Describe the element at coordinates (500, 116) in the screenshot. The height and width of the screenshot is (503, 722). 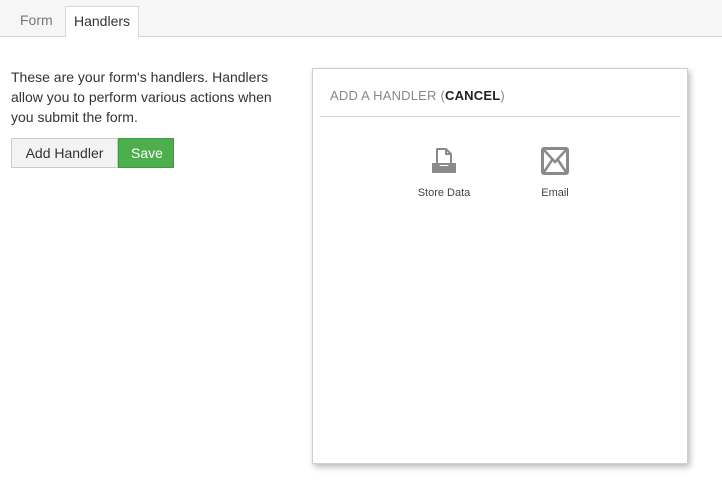
I see `panel-divider` at that location.